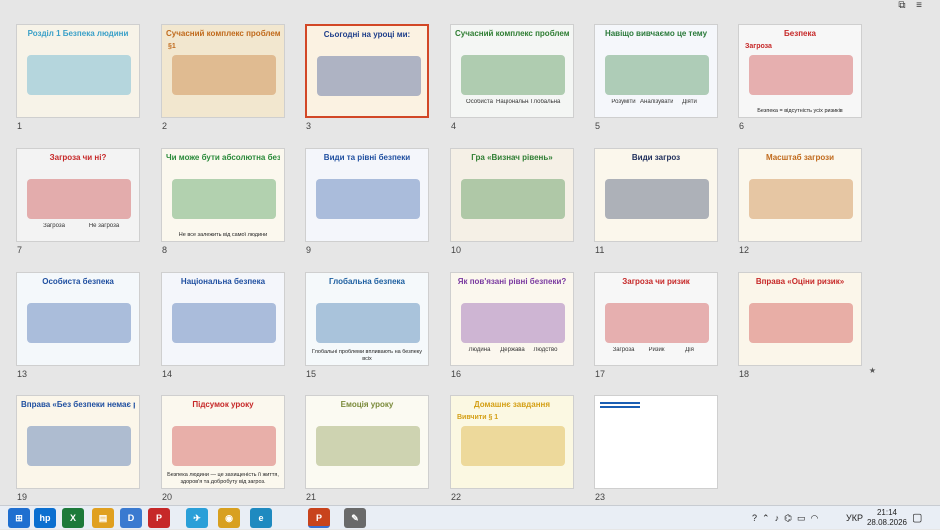 This screenshot has width=940, height=530. I want to click on clock: 21:14 28.08.2026, so click(887, 518).